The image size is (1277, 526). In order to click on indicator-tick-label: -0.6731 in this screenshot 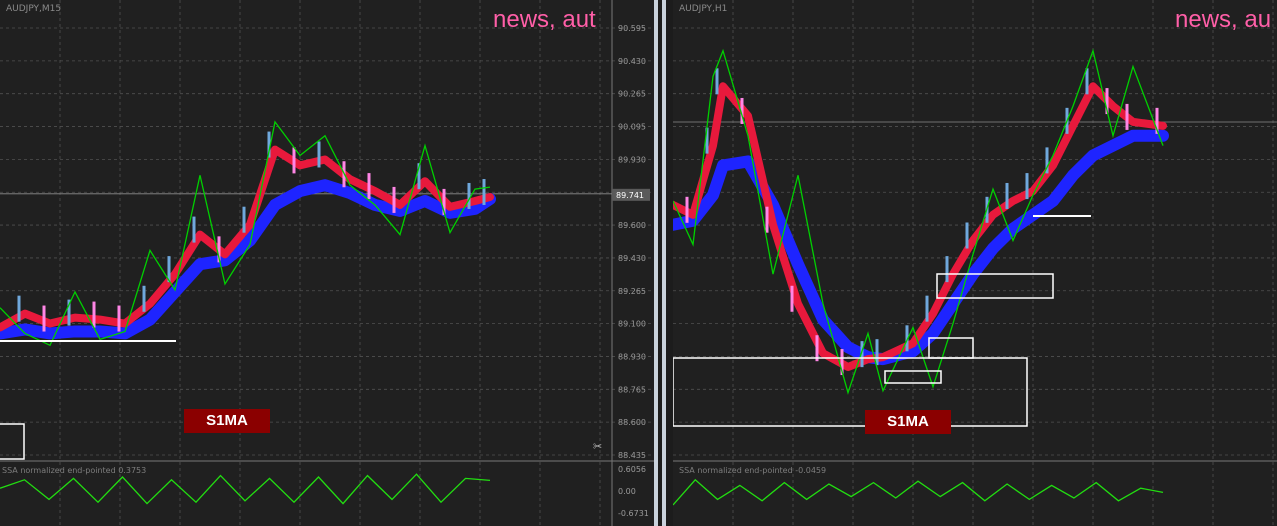, I will do `click(633, 513)`.